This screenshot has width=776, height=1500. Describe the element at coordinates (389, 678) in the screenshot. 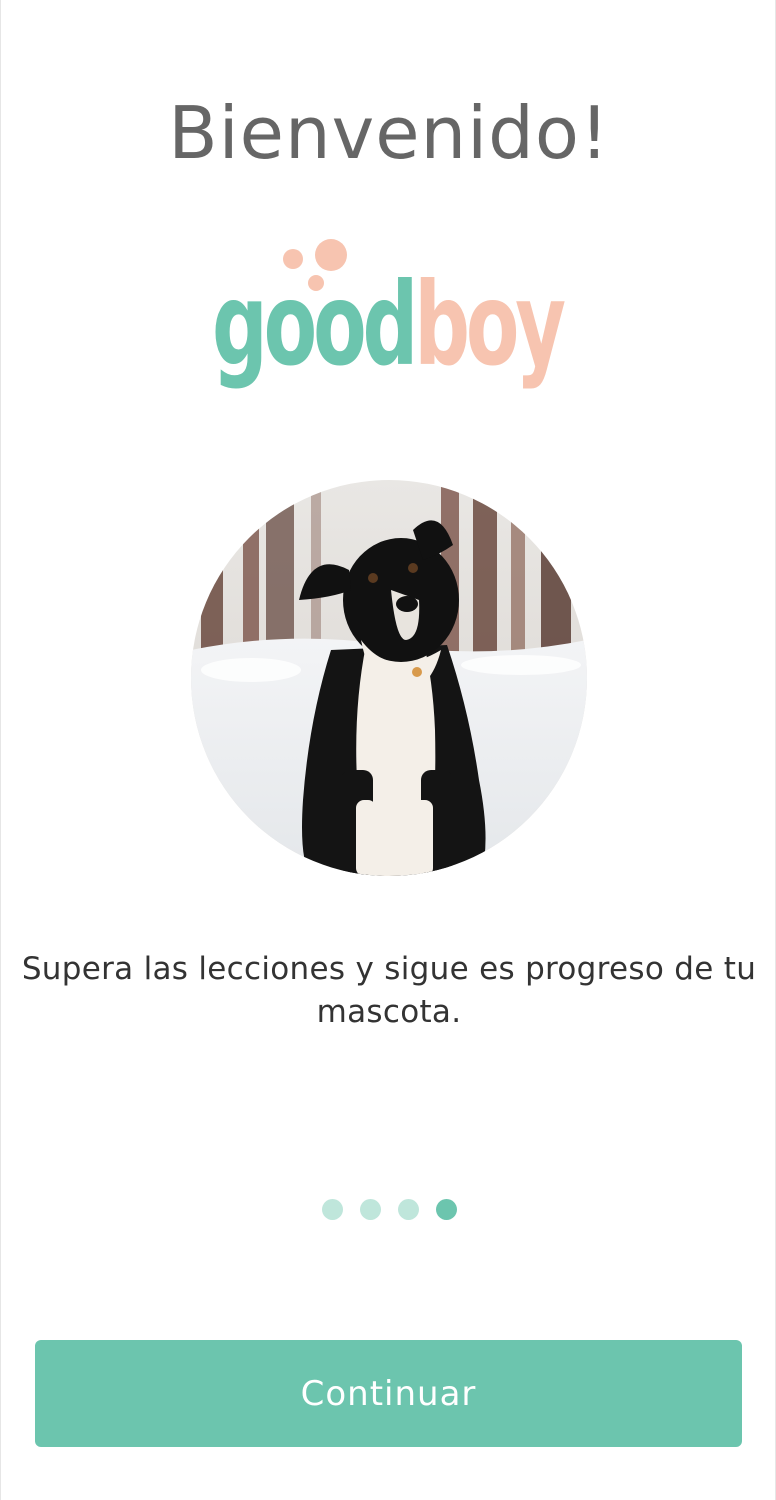

I see `dog-photo` at that location.